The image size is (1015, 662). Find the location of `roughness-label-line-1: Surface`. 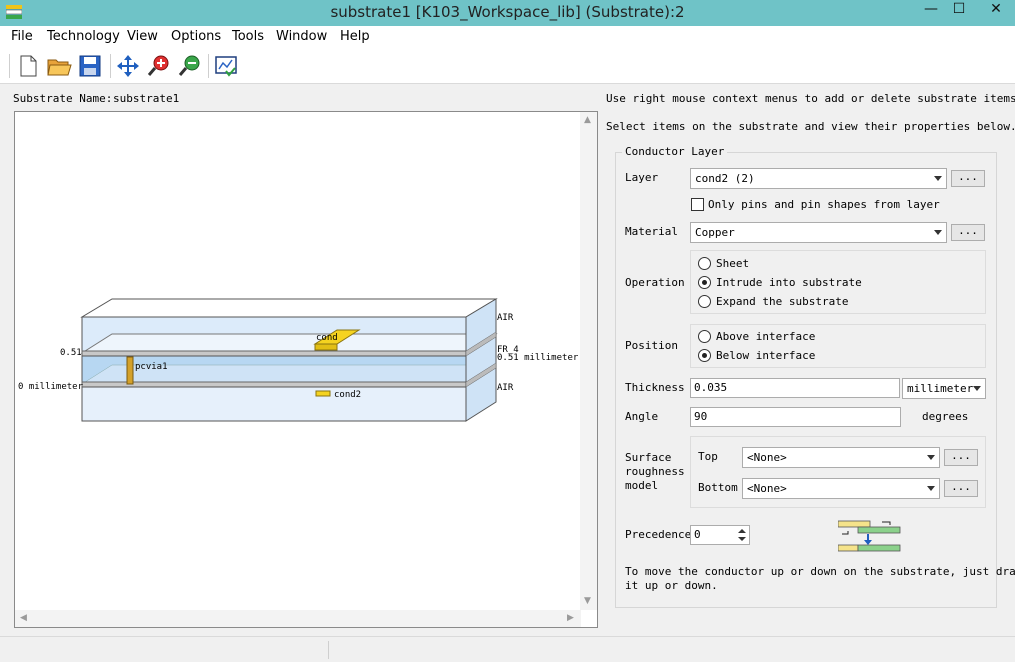

roughness-label-line-1: Surface is located at coordinates (648, 457).